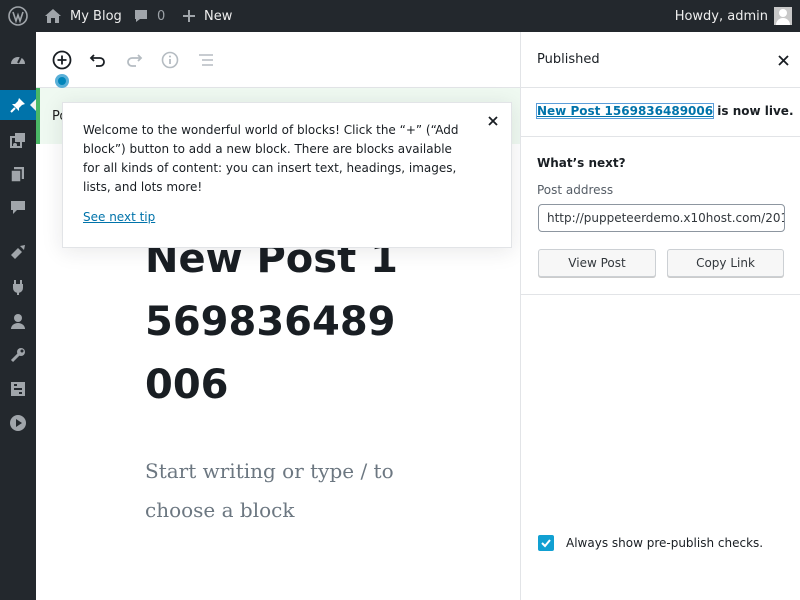 This screenshot has width=800, height=600. What do you see at coordinates (62, 81) in the screenshot?
I see `tip-indicator-dot` at bounding box center [62, 81].